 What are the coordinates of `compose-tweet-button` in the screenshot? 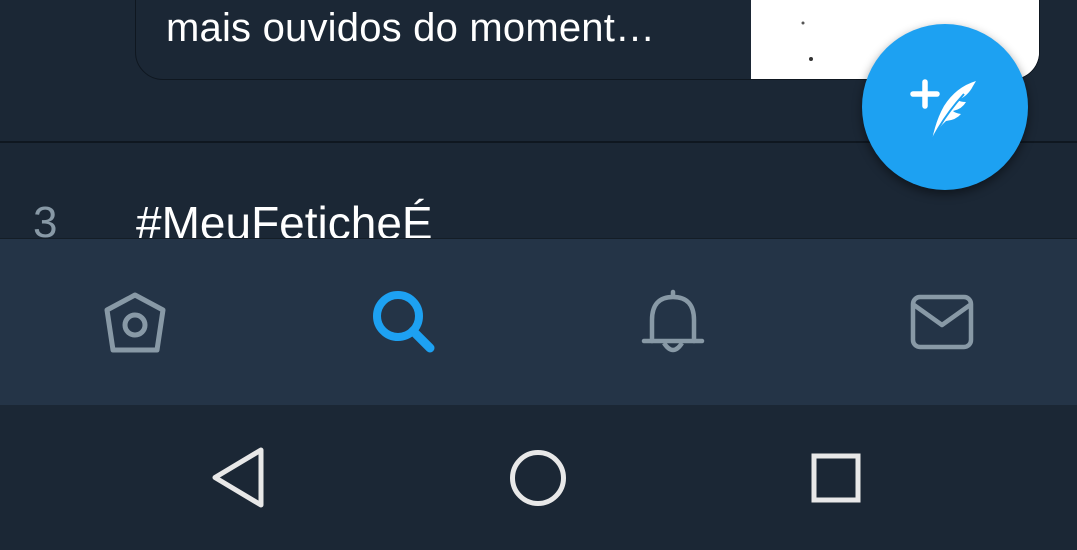 It's located at (945, 107).